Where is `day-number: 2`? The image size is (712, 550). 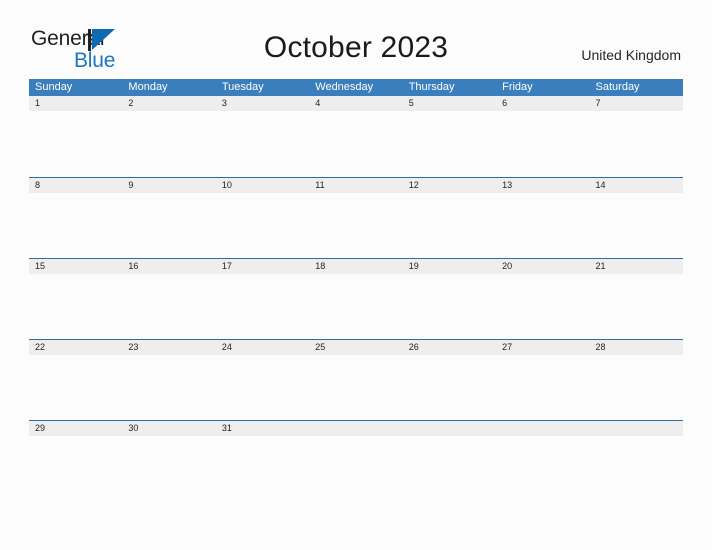 day-number: 2 is located at coordinates (168, 103).